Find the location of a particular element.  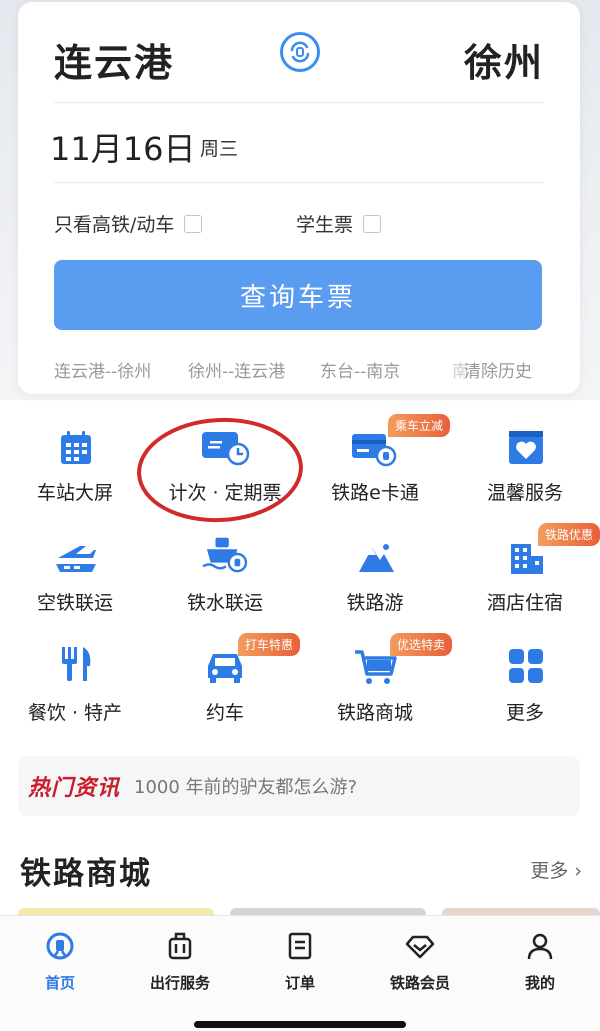

service-label: 约车 is located at coordinates (224, 713).